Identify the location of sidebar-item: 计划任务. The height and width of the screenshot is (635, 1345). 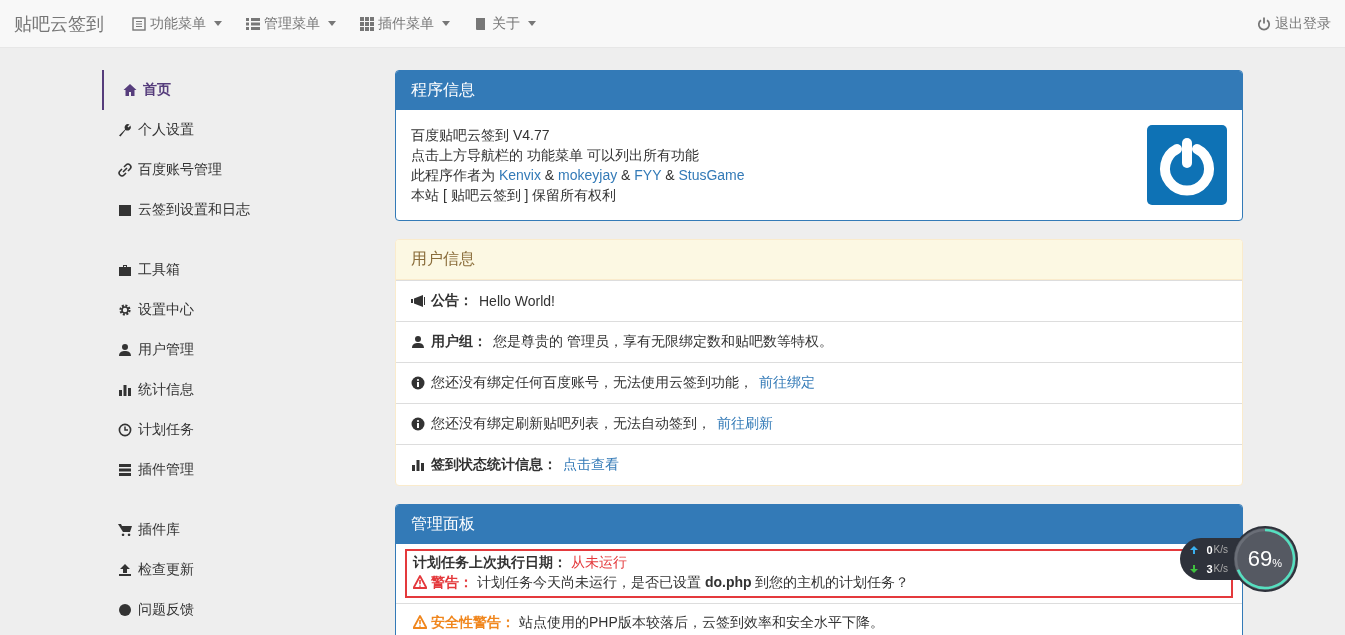
(241, 430).